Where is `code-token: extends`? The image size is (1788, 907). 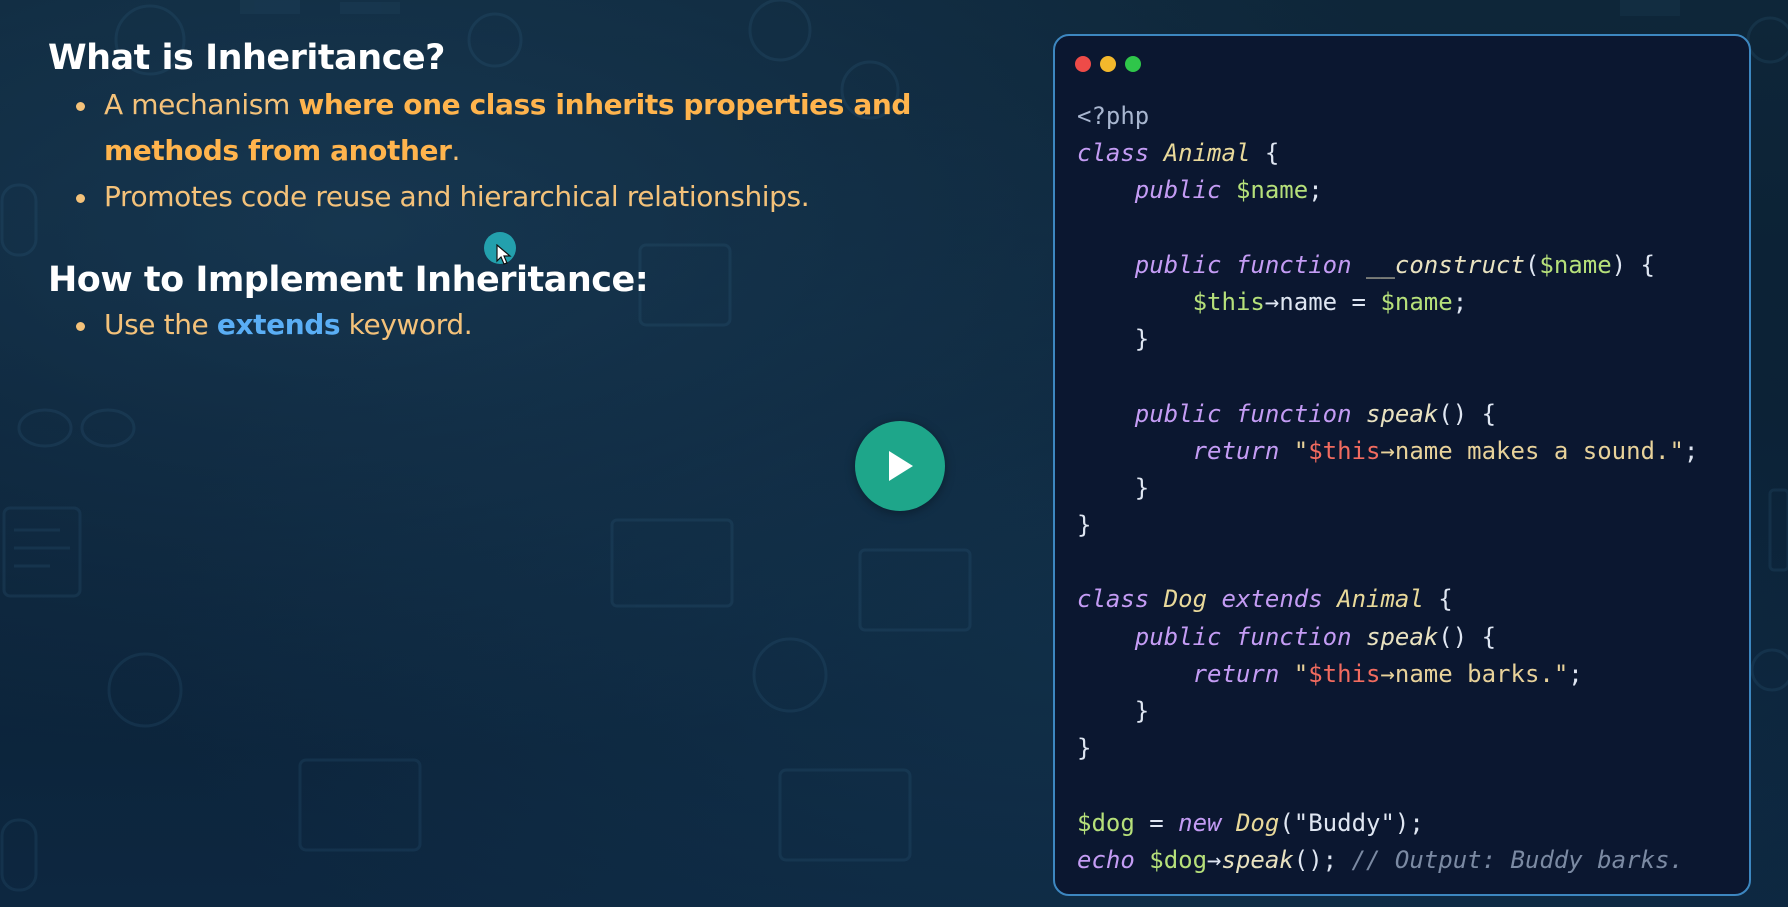 code-token: extends is located at coordinates (1272, 599).